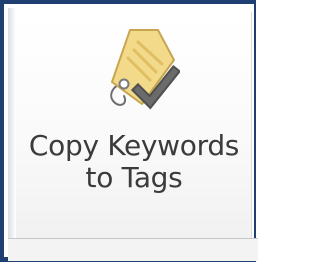  I want to click on button-label-line1: Copy Keywords, so click(134, 145).